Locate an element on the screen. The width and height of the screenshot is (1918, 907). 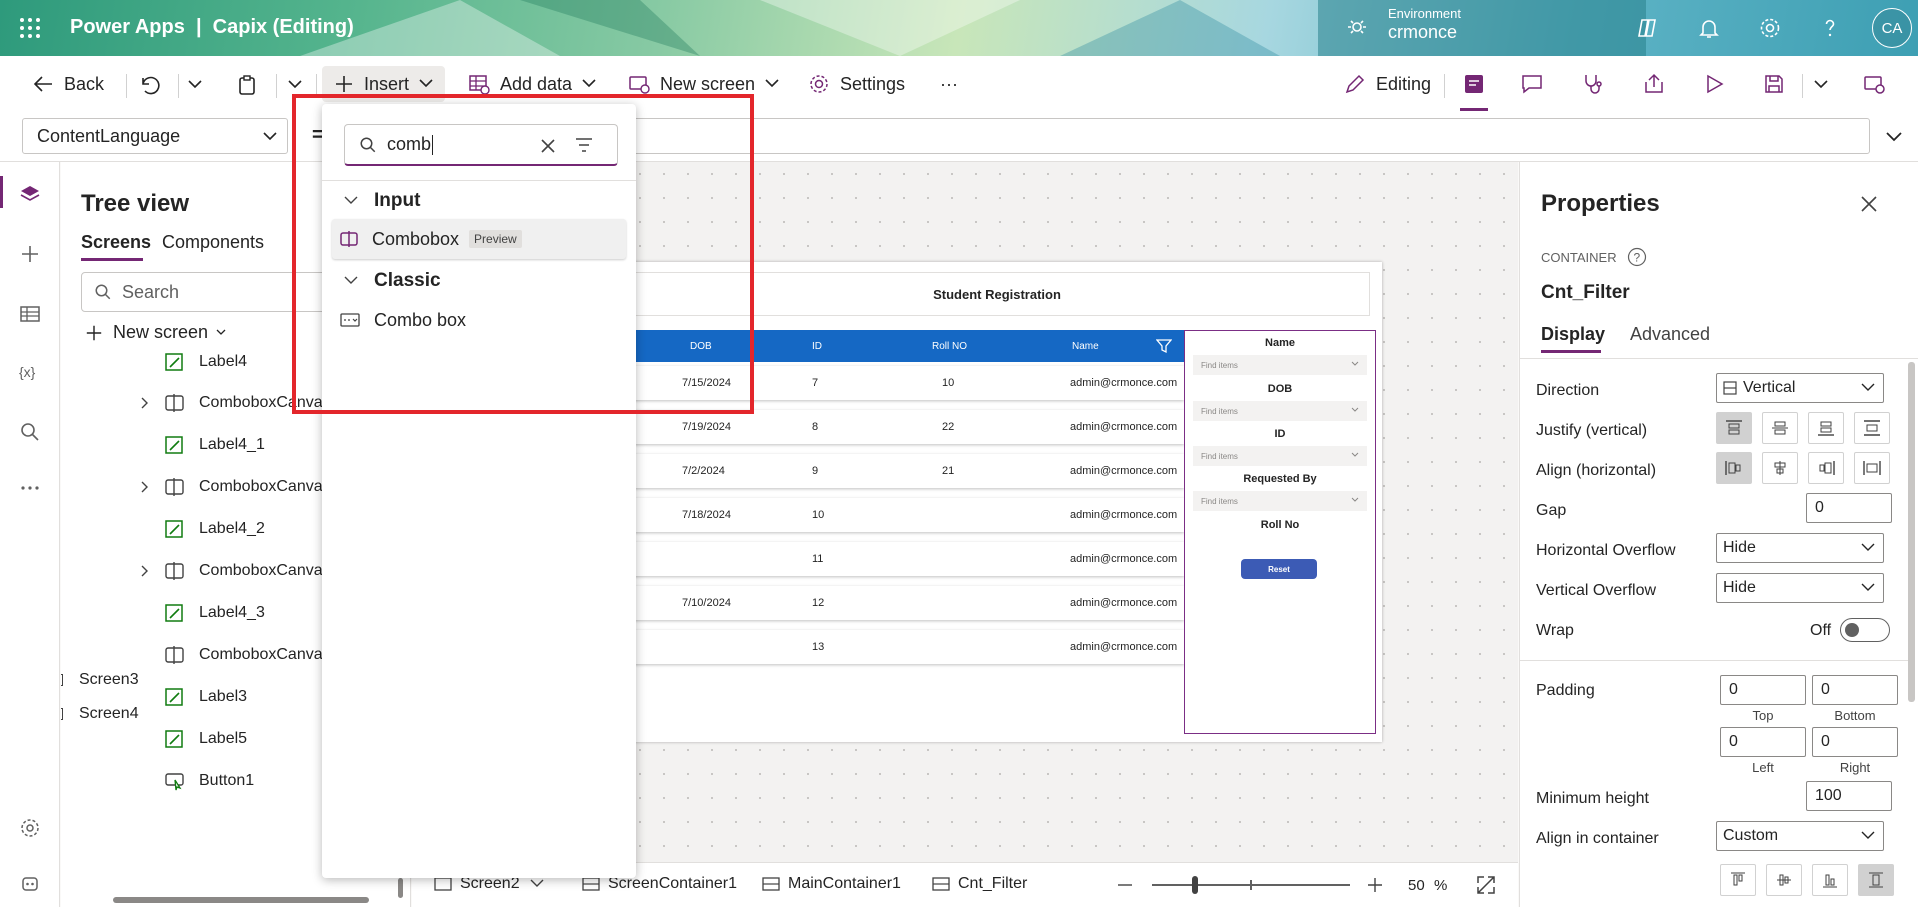
padding-bottom-input: 0 is located at coordinates (1855, 690).